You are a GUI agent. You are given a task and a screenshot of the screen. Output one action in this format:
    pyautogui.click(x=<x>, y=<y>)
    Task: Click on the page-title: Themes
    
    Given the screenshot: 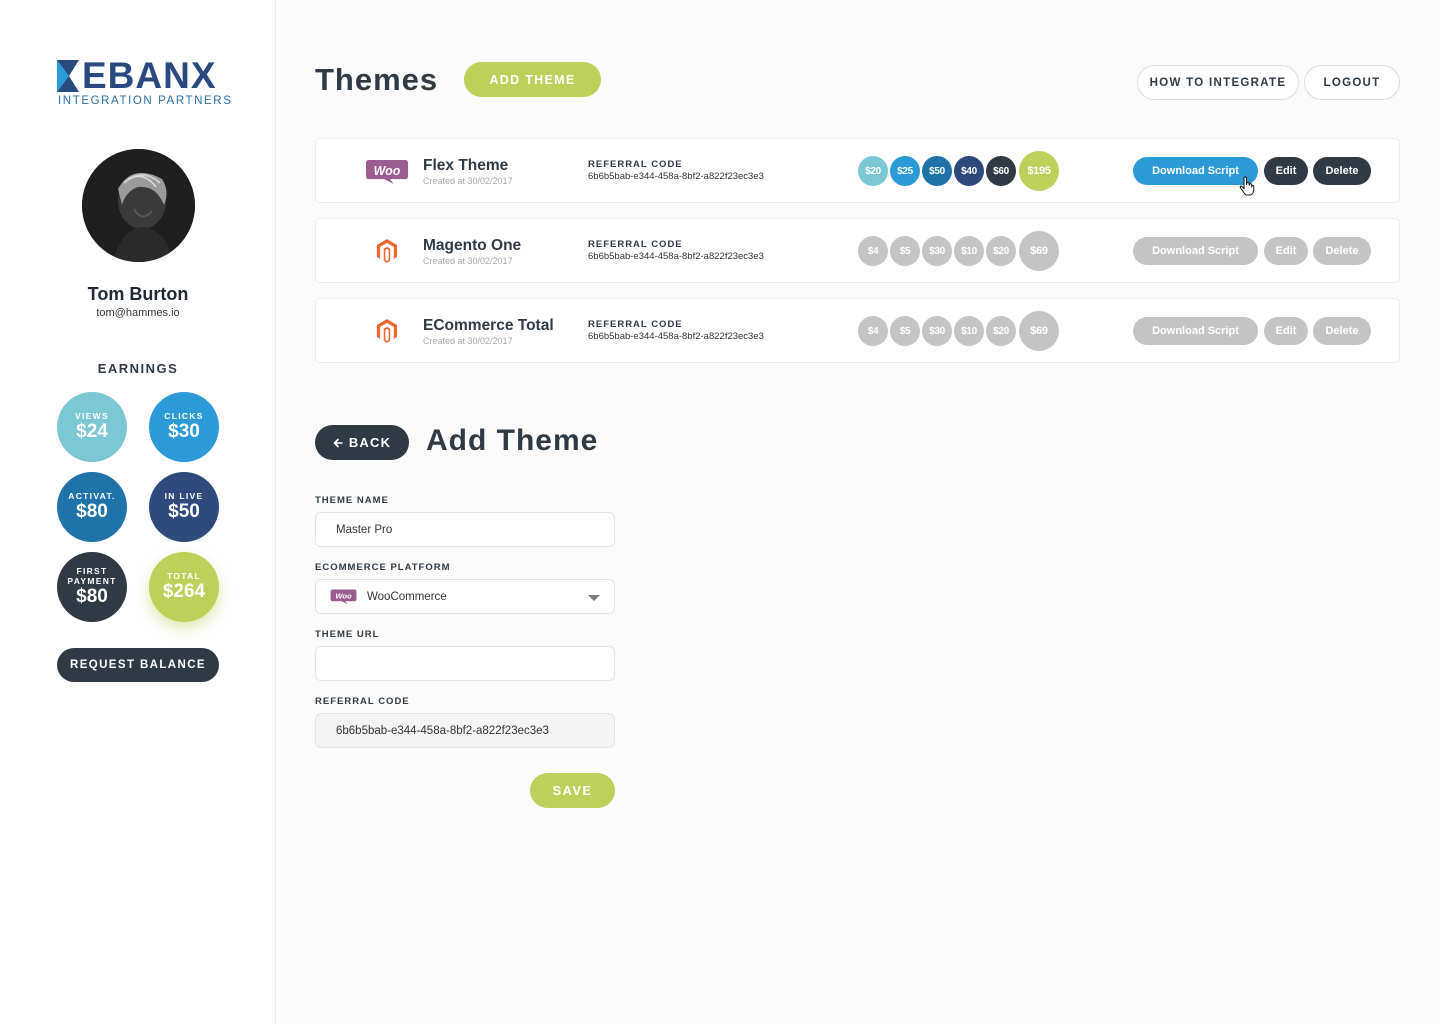 What is the action you would take?
    pyautogui.click(x=377, y=79)
    